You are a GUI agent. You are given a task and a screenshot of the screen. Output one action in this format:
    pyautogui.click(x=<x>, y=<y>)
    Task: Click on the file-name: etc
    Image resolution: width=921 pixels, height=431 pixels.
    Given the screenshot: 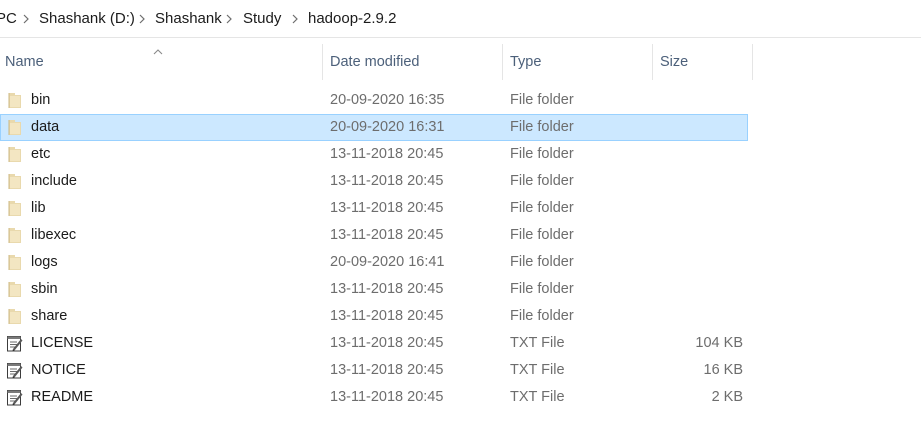 What is the action you would take?
    pyautogui.click(x=41, y=154)
    